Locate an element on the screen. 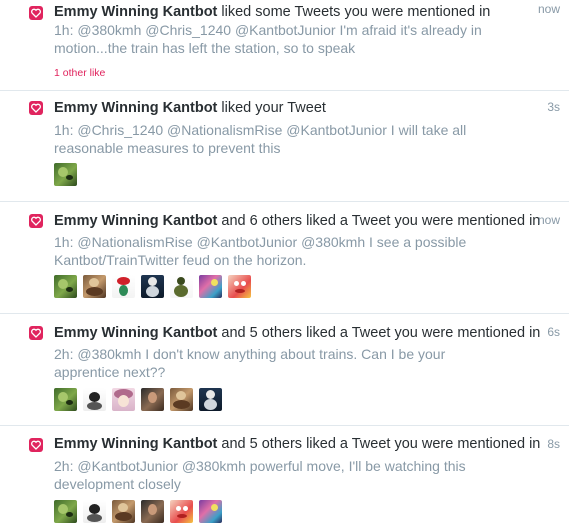 Image resolution: width=569 pixels, height=532 pixels. notification-action: liked some Tweets you were mentioned in is located at coordinates (356, 12).